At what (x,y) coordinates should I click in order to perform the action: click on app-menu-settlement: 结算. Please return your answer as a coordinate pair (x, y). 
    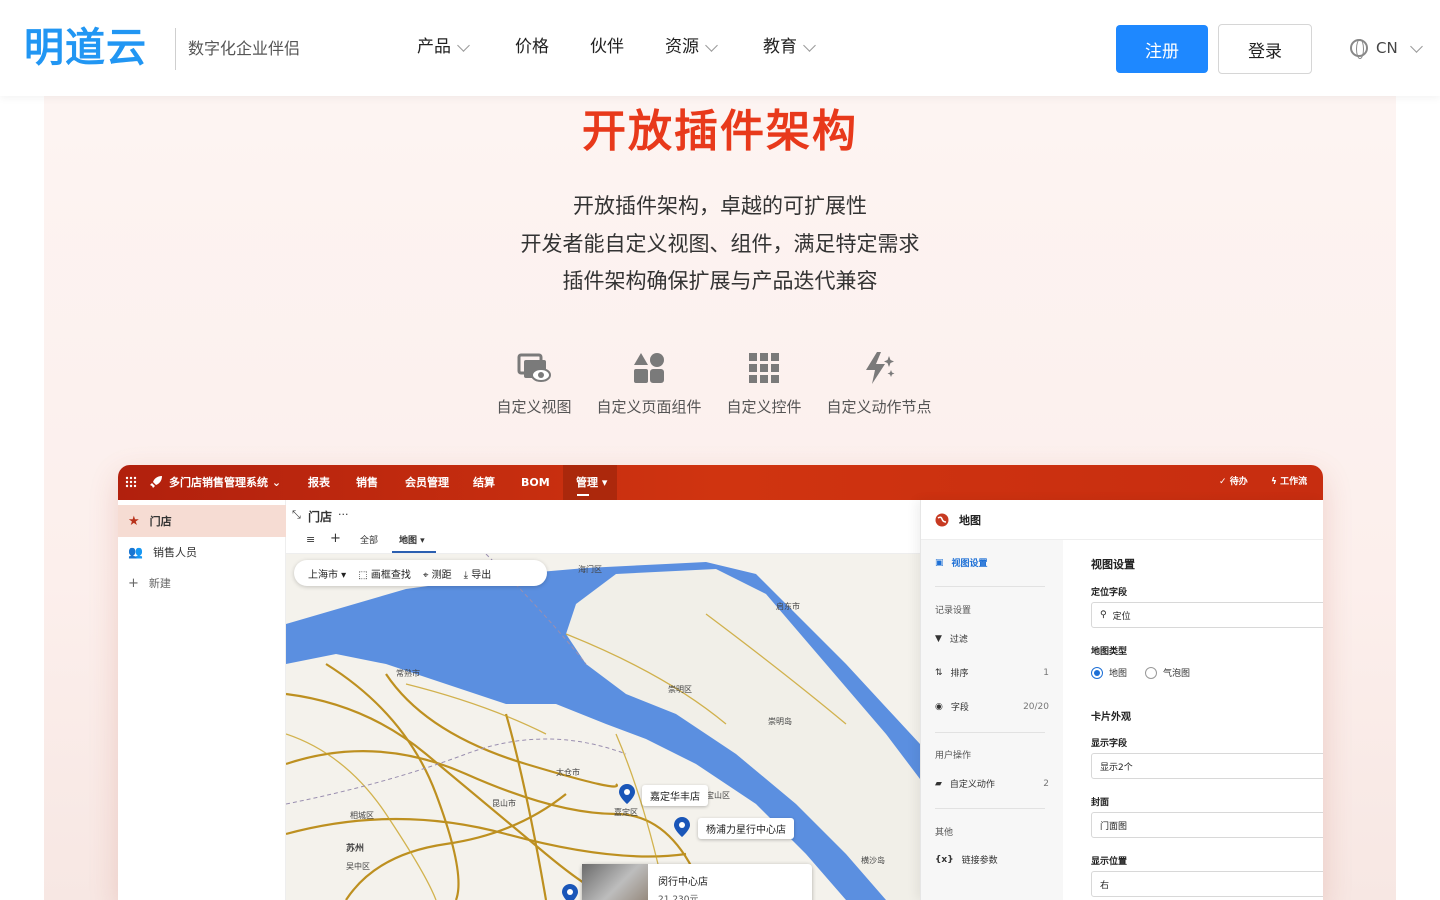
    Looking at the image, I should click on (484, 482).